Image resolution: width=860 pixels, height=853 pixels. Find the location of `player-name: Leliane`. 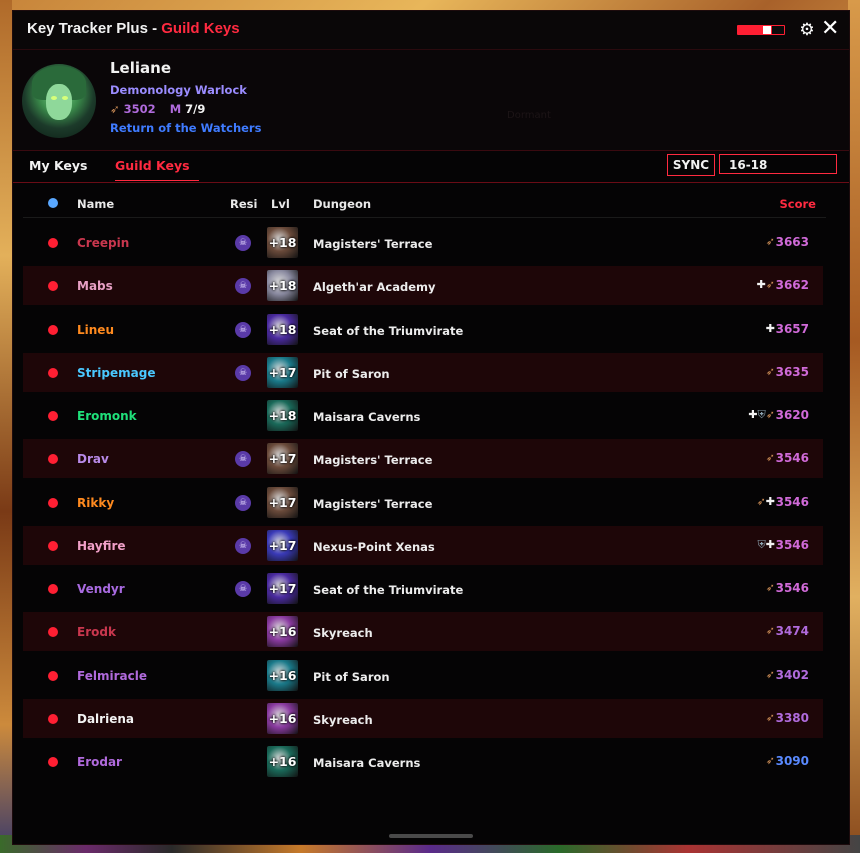

player-name: Leliane is located at coordinates (140, 68).